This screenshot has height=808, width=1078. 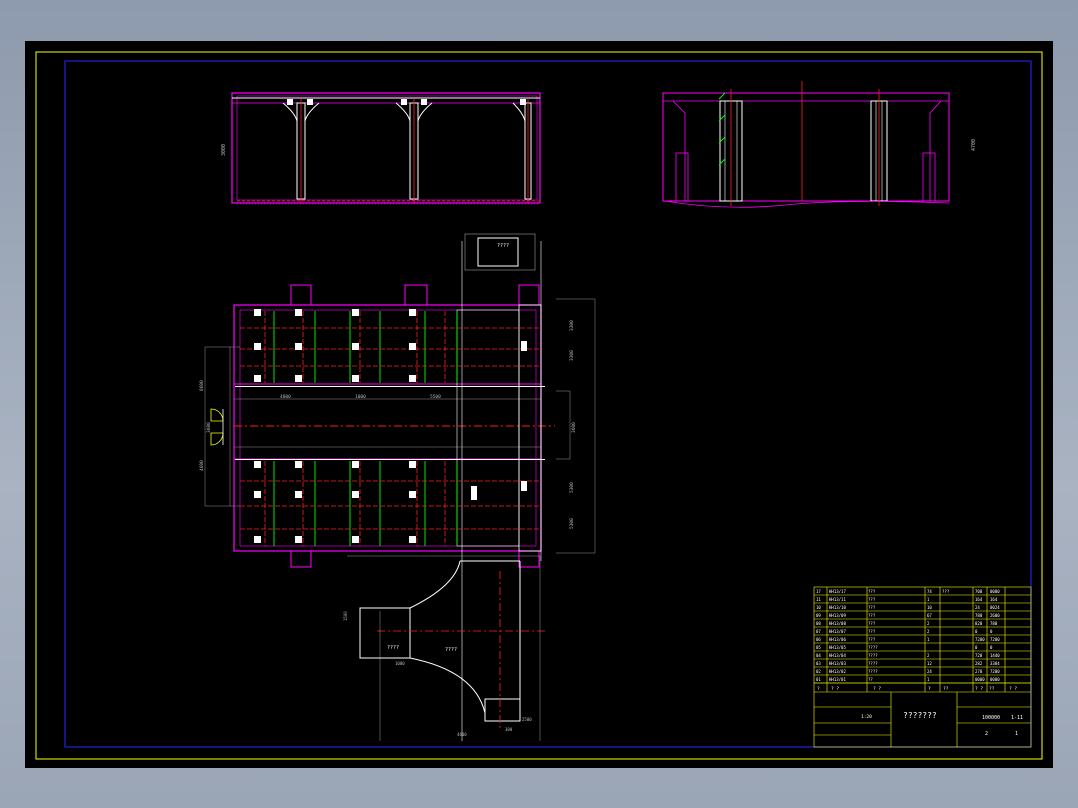 What do you see at coordinates (929, 607) in the screenshot?
I see `tb-cell-qty: 10` at bounding box center [929, 607].